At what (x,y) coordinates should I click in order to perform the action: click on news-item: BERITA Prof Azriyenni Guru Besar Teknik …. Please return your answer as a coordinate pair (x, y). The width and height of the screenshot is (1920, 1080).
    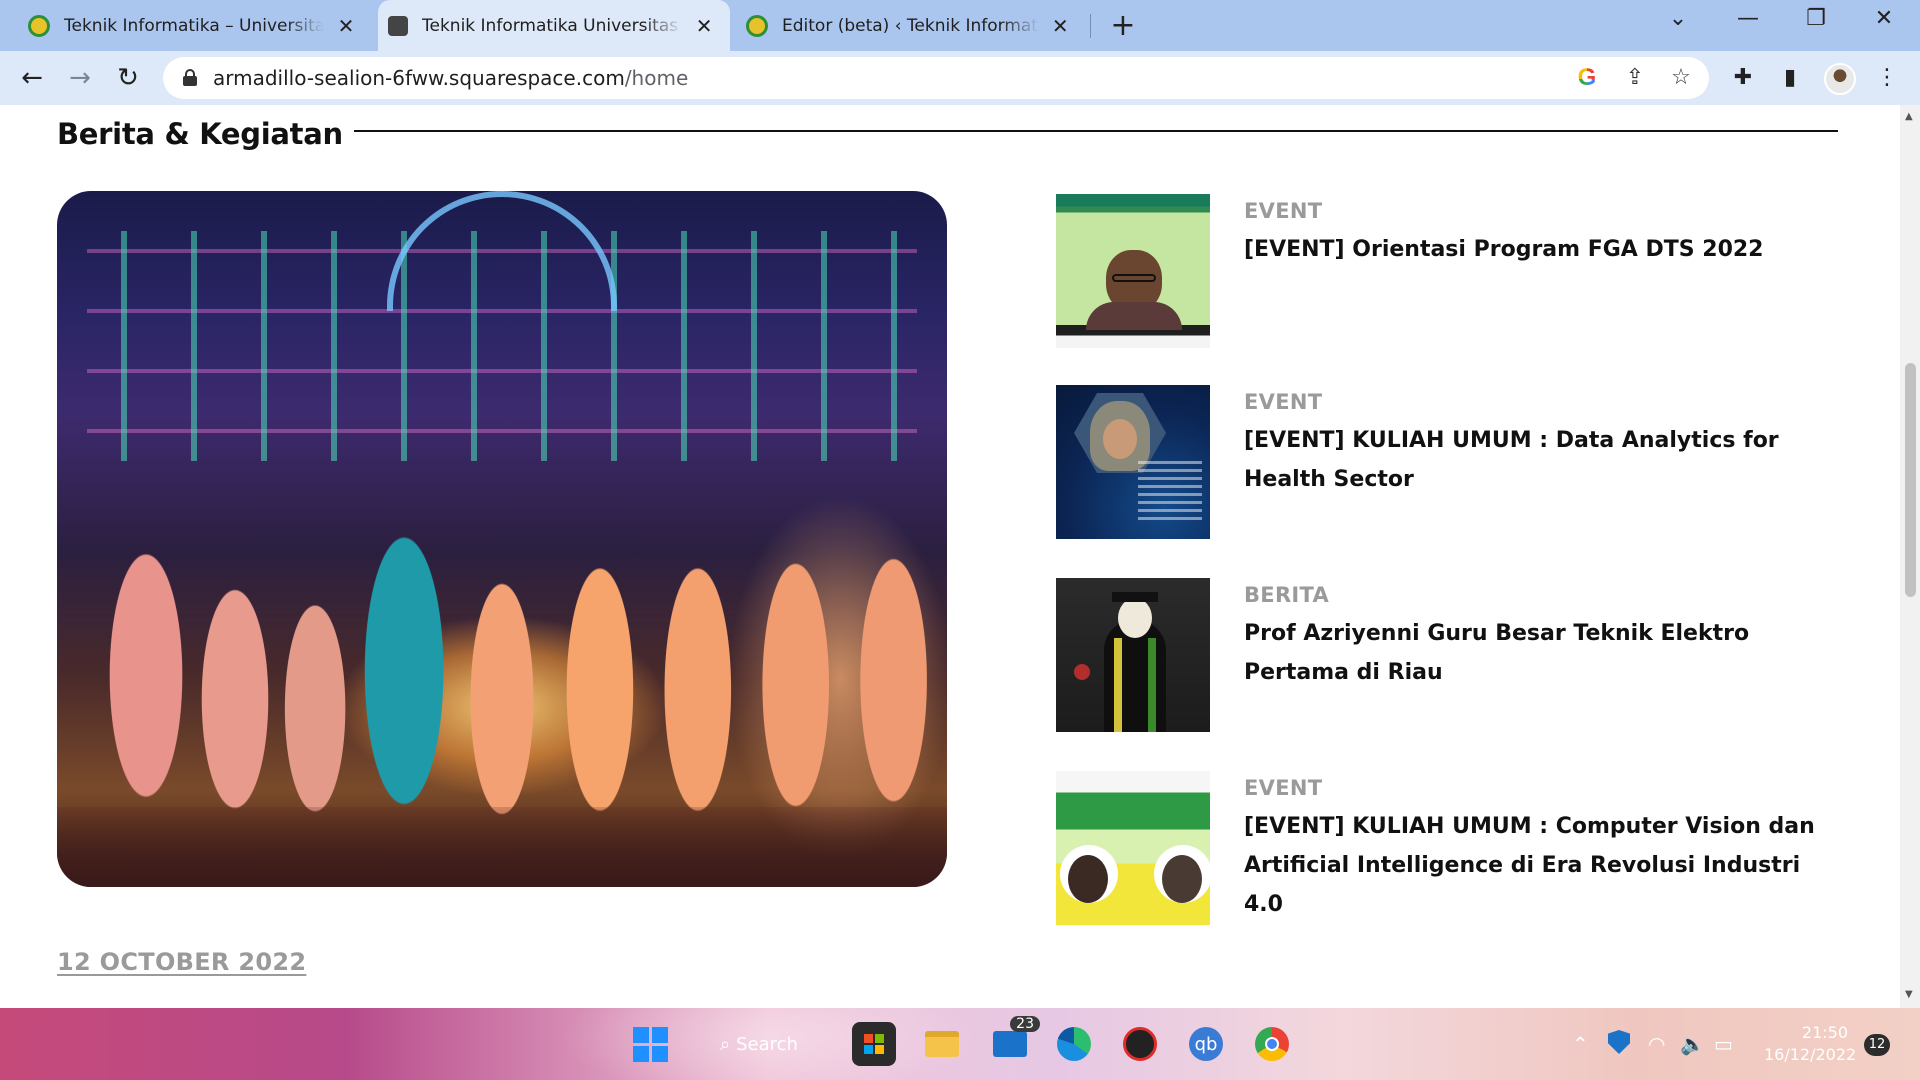
    Looking at the image, I should click on (1456, 655).